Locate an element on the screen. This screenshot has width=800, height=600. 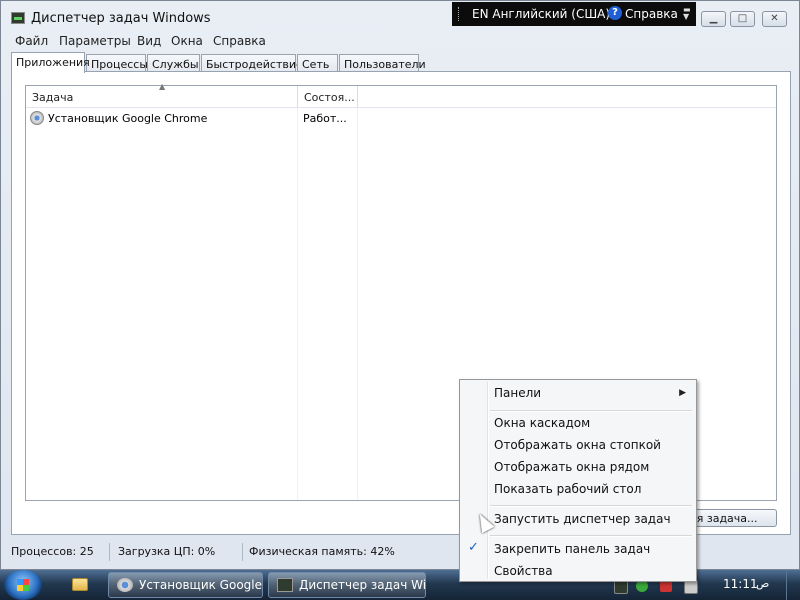
menu-item-show-desktop: Показать рабочий стол is located at coordinates (567, 489).